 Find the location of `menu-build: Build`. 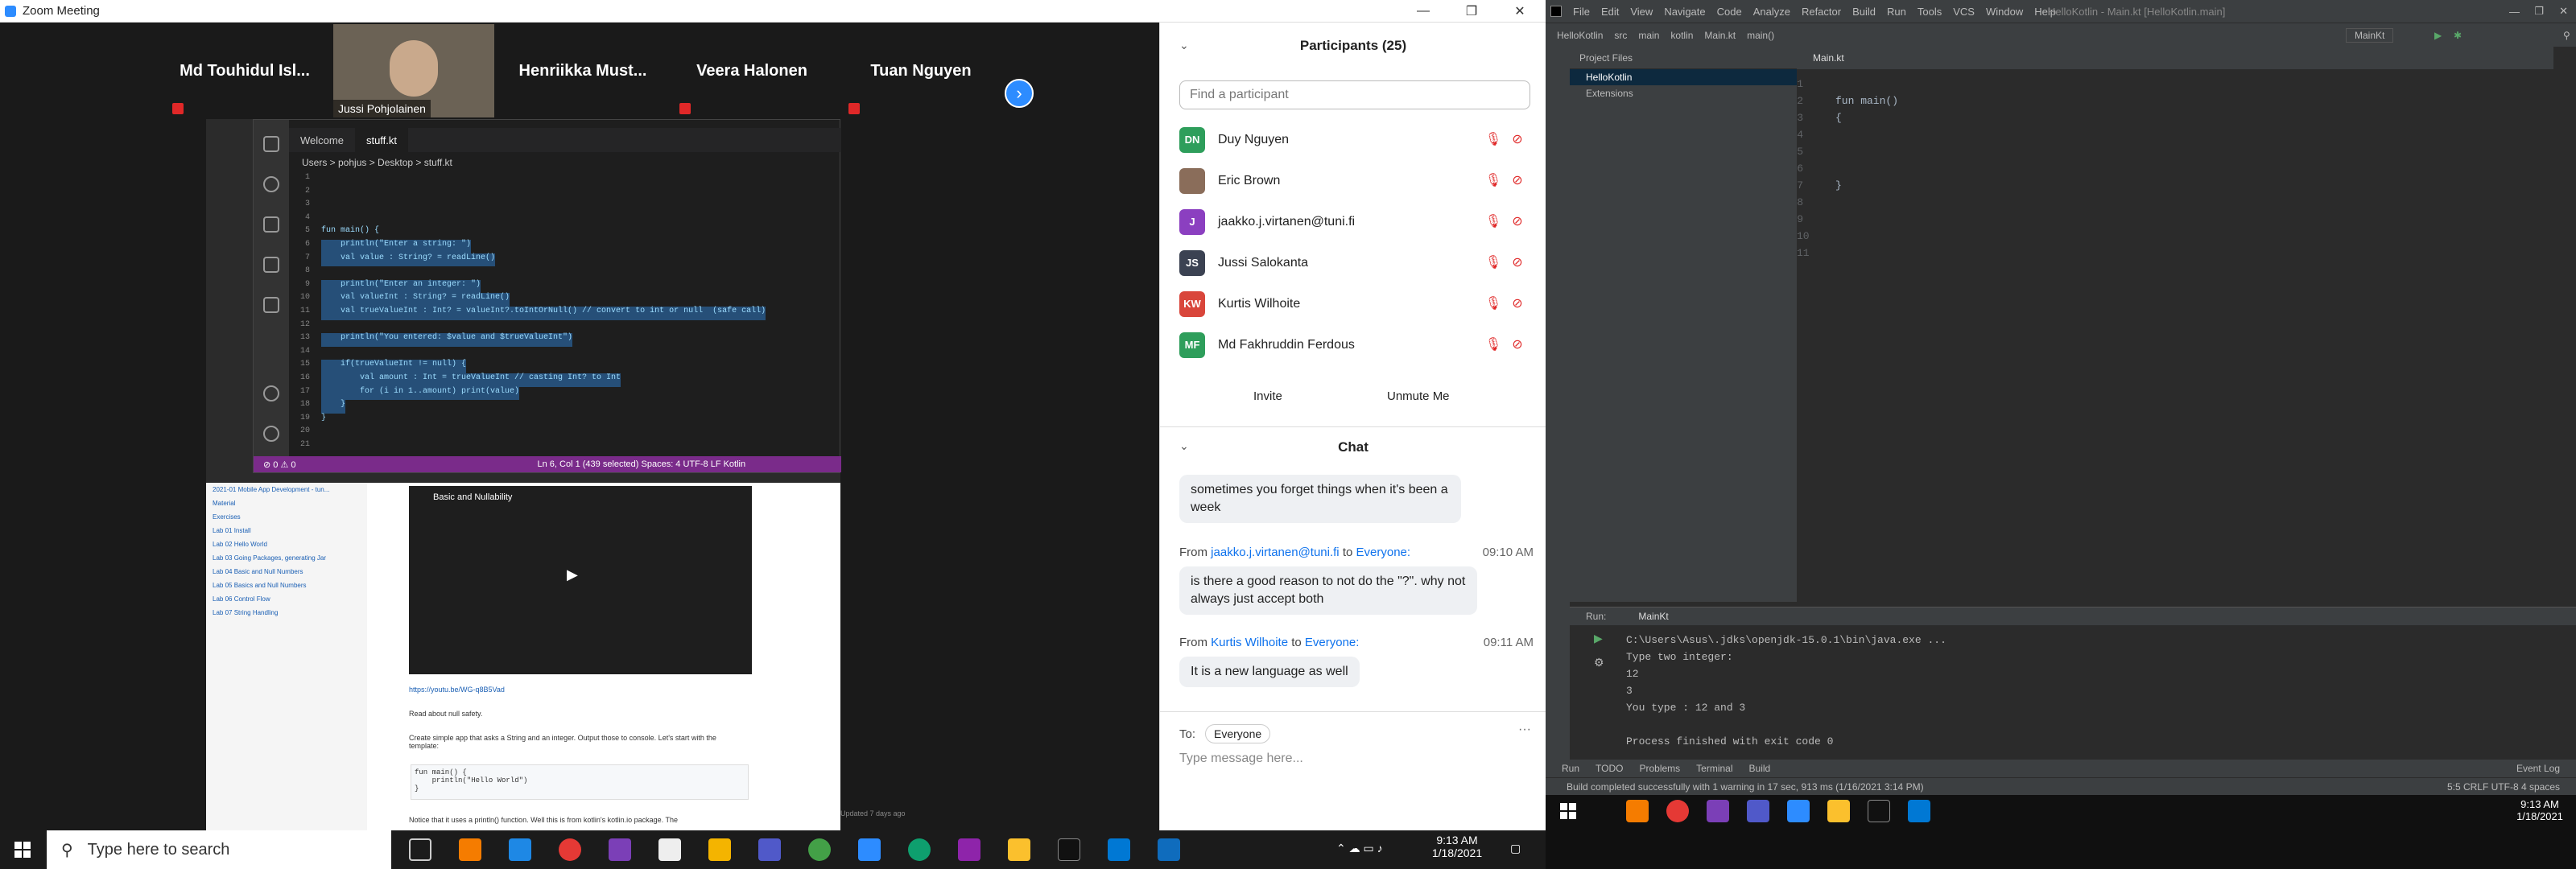

menu-build: Build is located at coordinates (1864, 12).